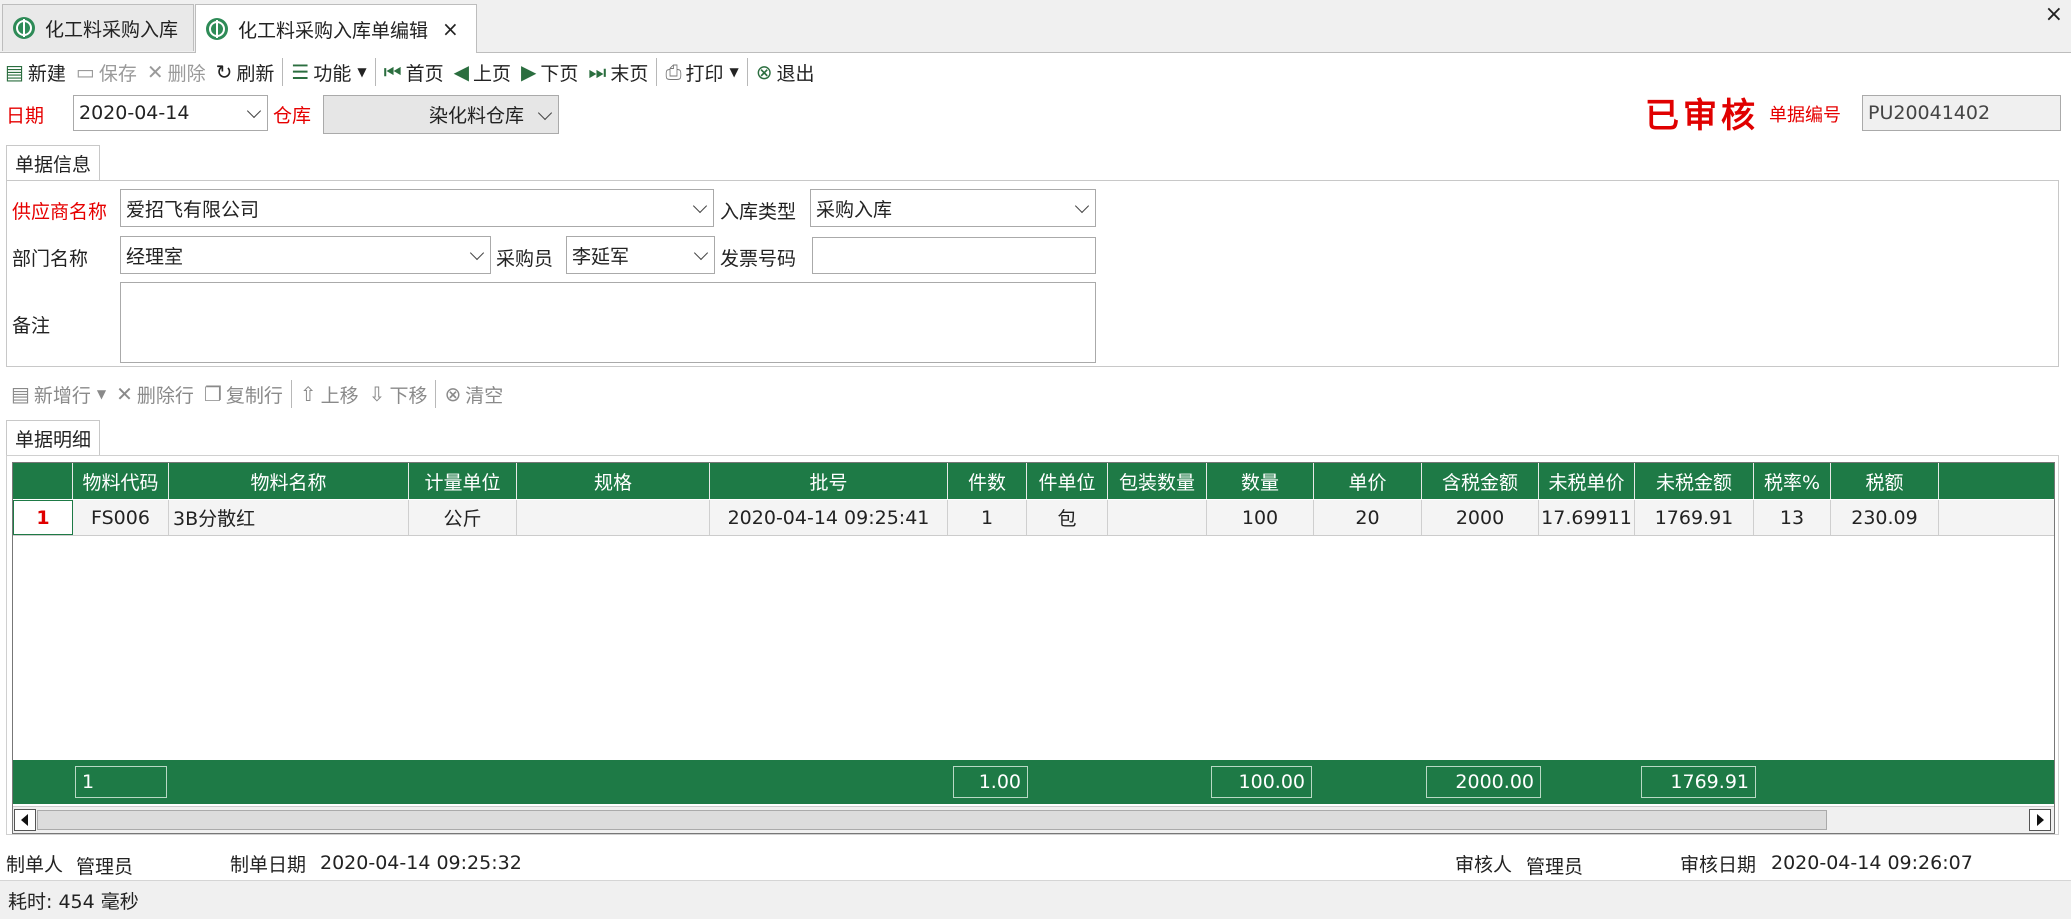  What do you see at coordinates (46, 73) in the screenshot?
I see `new-label: 新建` at bounding box center [46, 73].